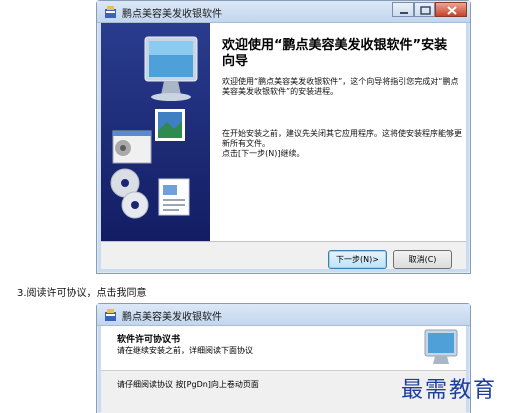 The height and width of the screenshot is (413, 524). What do you see at coordinates (172, 14) in the screenshot?
I see `window-title: 鹏点美容美发收银软件` at bounding box center [172, 14].